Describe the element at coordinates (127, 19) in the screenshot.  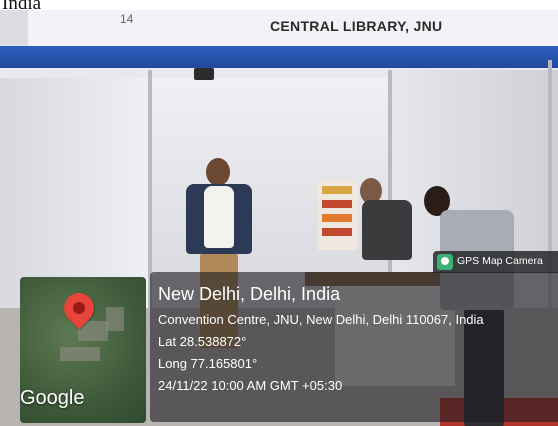
I see `stall-number: 14` at that location.